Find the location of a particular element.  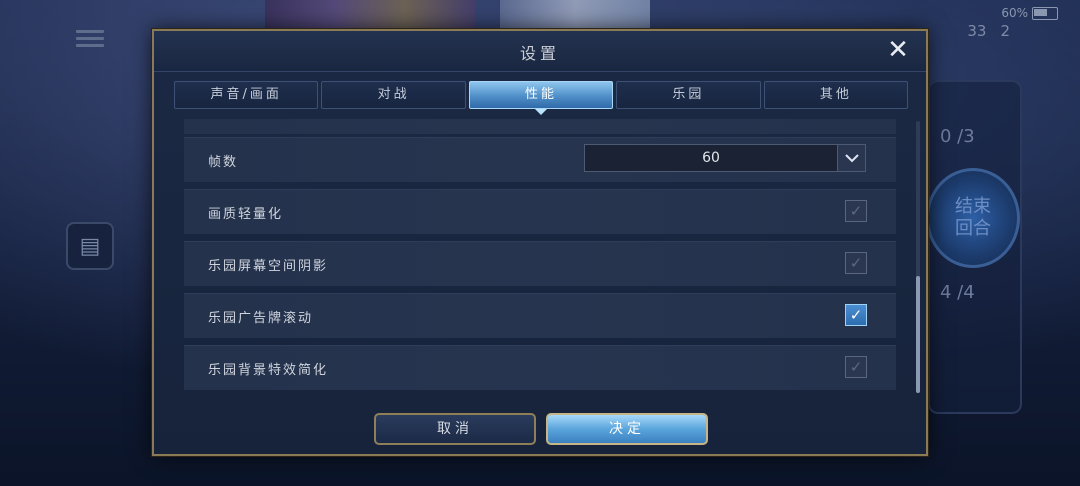

close-icon: ✕ is located at coordinates (898, 50).